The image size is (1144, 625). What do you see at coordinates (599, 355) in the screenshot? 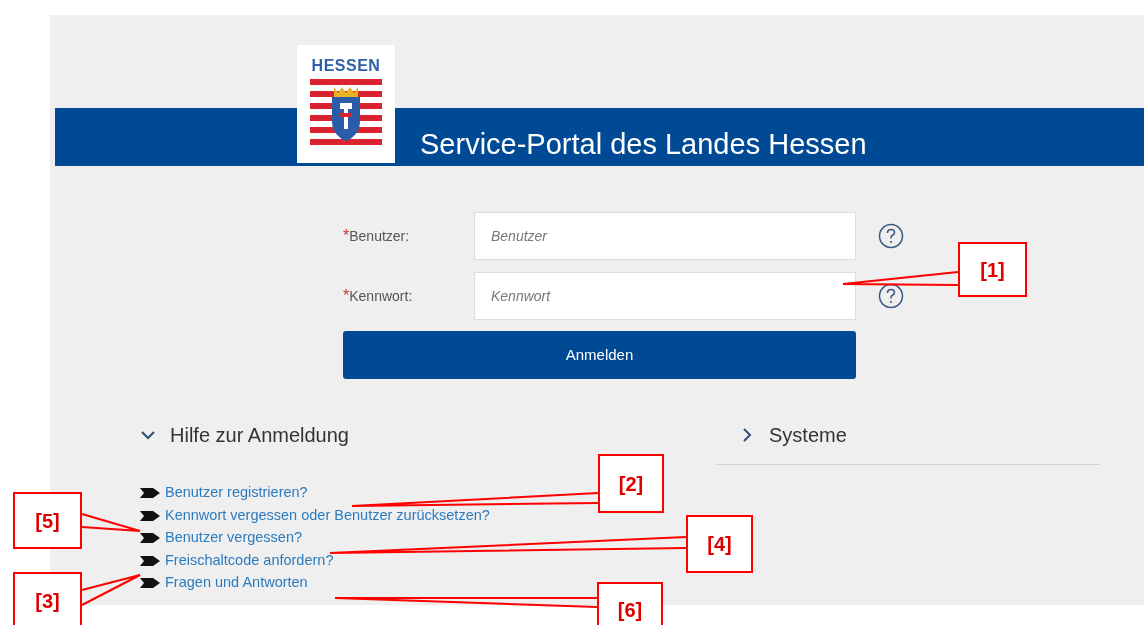
I see `login-button: Anmelden` at bounding box center [599, 355].